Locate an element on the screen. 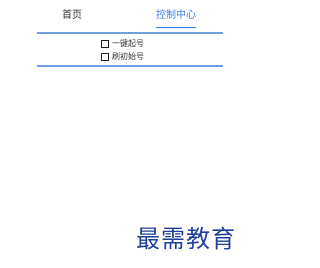  option-refresh-initial: 刷初始号 is located at coordinates (141, 56).